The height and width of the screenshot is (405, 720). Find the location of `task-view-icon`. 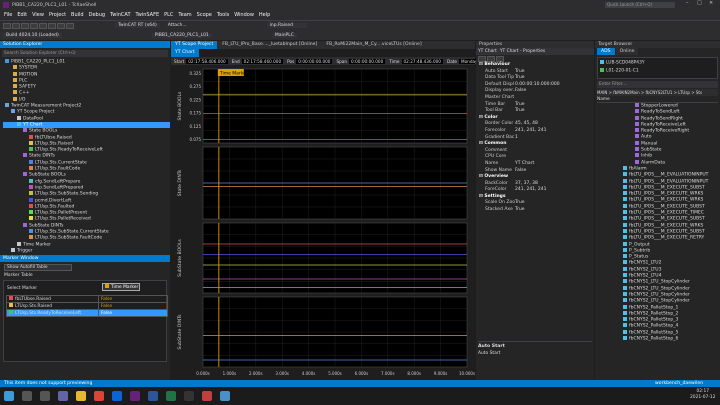

task-view-icon is located at coordinates (45, 396).